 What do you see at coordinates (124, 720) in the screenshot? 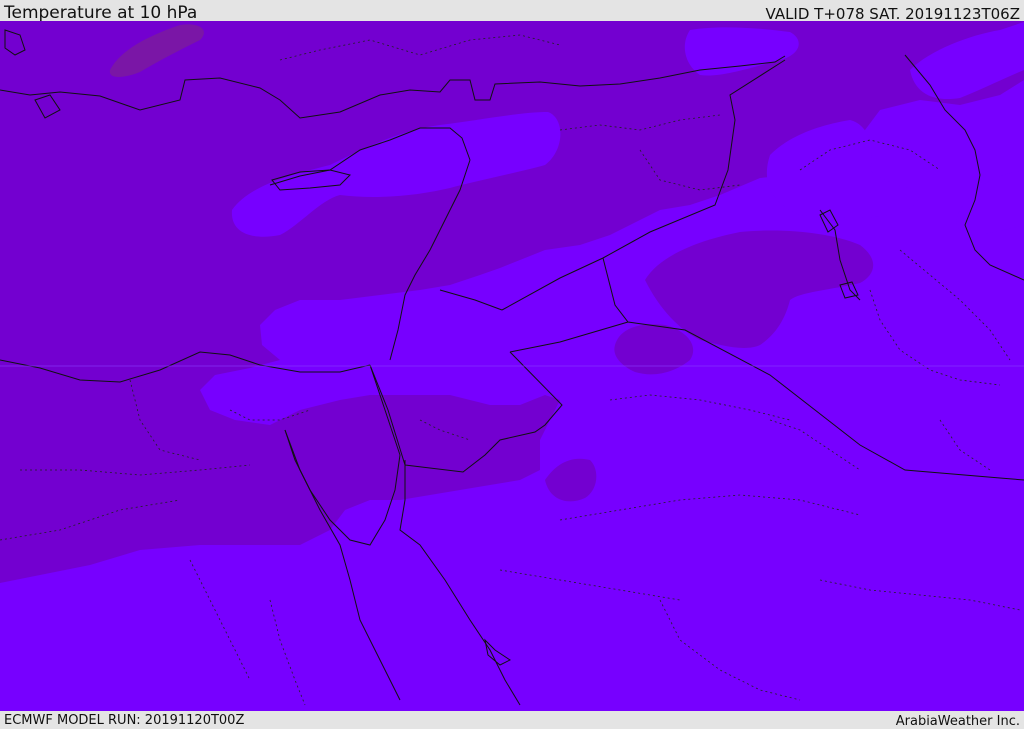
I see `model-run-label: ECMWF MODEL RUN: 20191120T00Z` at bounding box center [124, 720].